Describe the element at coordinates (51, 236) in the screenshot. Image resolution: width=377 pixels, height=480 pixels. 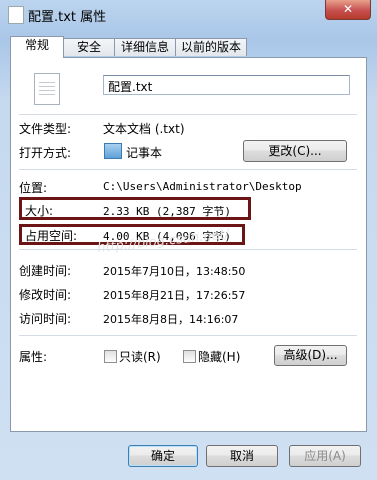
I see `size-on-disk-label: 占用空间:` at that location.